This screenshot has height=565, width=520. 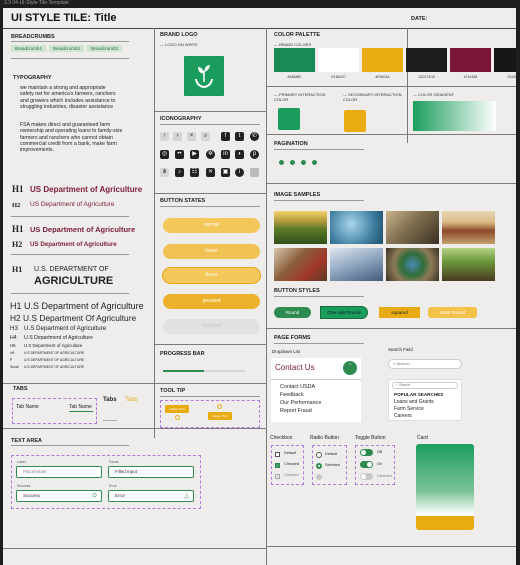 What do you see at coordinates (179, 154) in the screenshot?
I see `flickr-icon: ••` at bounding box center [179, 154].